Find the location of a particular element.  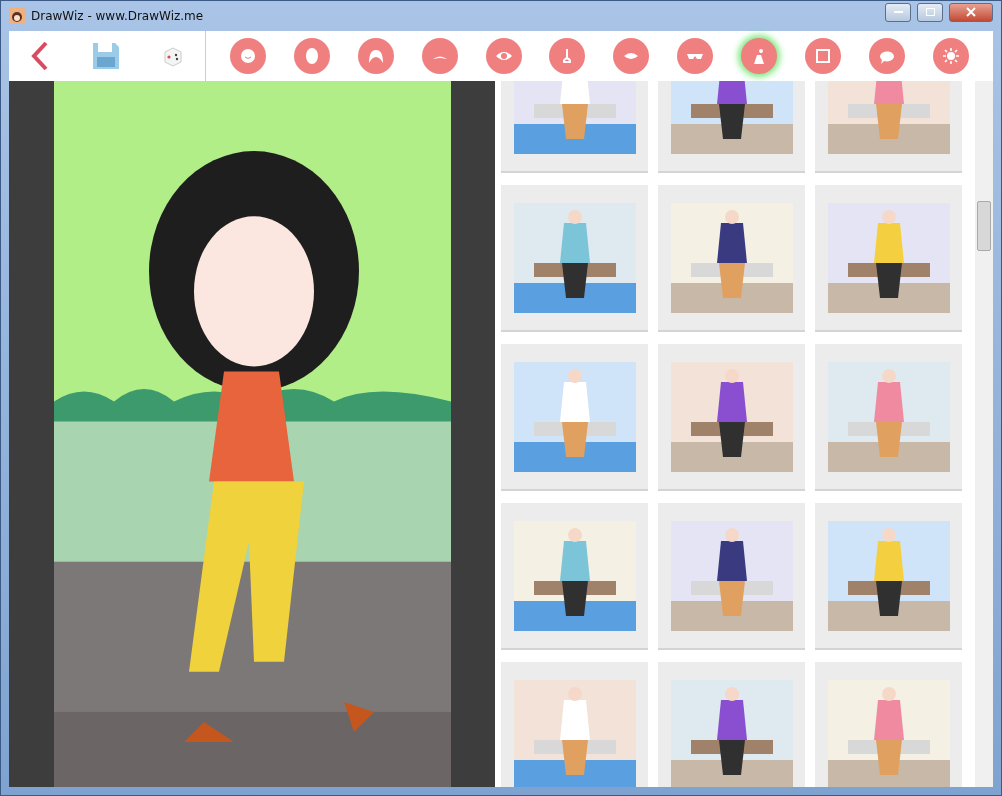

eye-icon is located at coordinates (503, 56).